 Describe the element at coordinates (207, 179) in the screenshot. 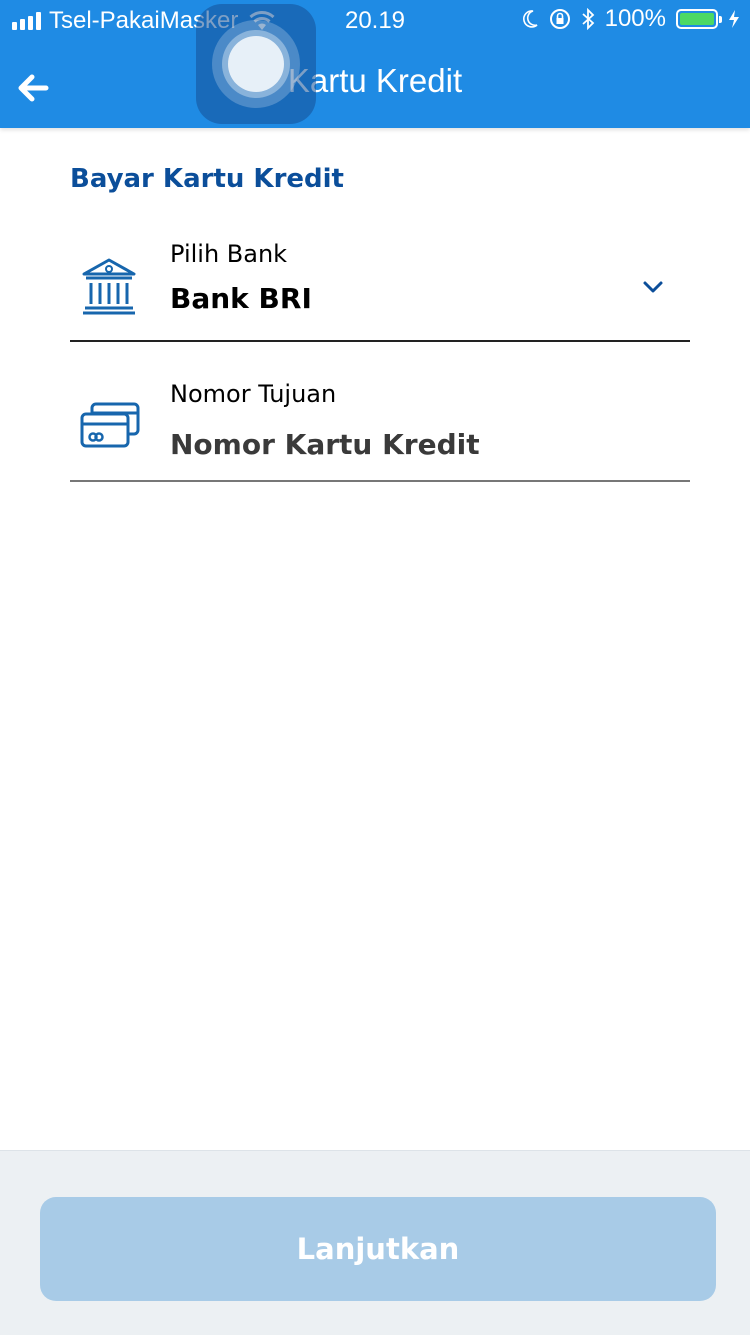

I see `section-title: Bayar Kartu Kredit` at that location.